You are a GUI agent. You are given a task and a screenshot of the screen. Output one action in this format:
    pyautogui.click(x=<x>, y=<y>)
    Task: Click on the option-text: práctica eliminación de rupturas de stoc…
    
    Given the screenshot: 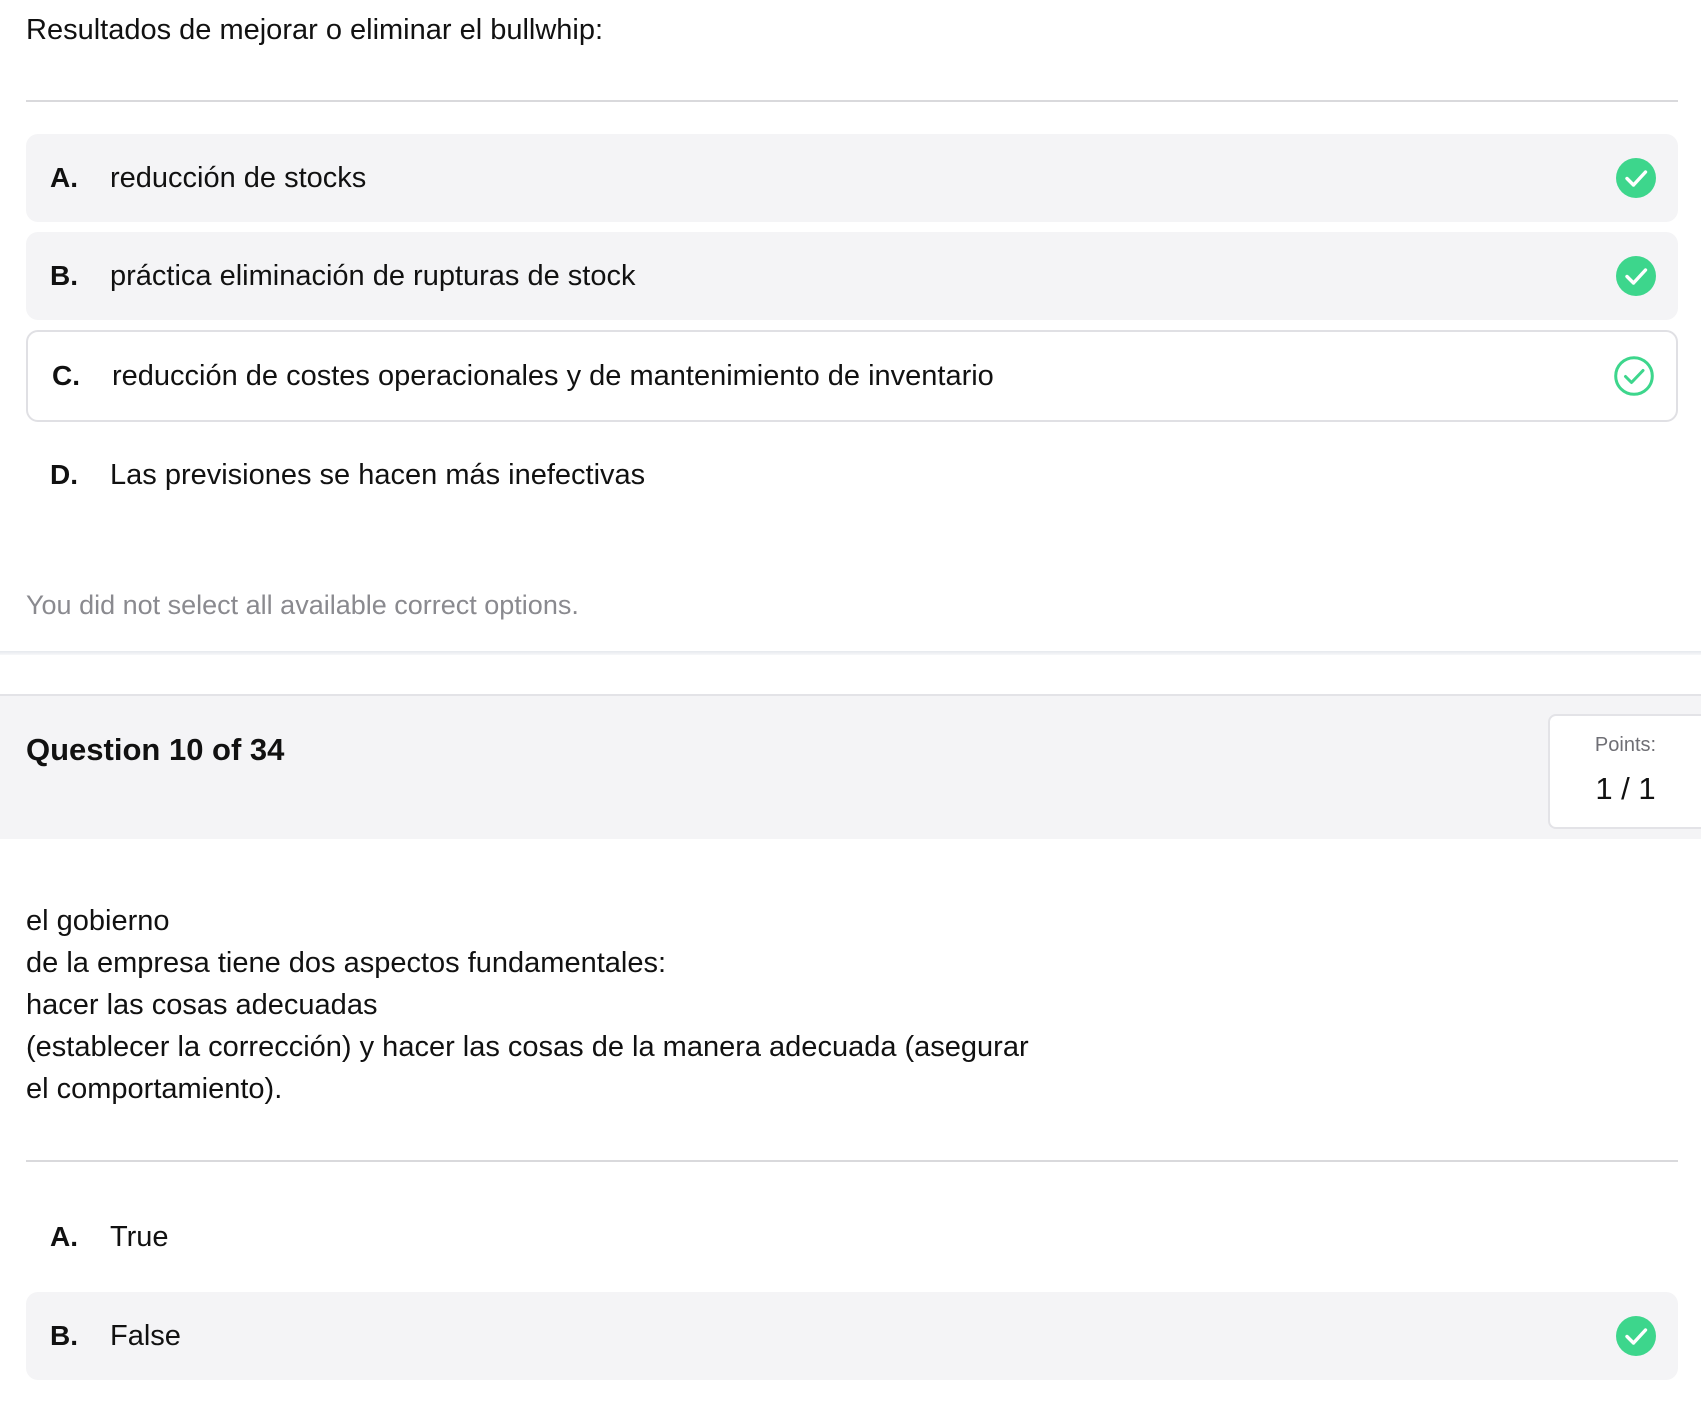 What is the action you would take?
    pyautogui.click(x=373, y=275)
    